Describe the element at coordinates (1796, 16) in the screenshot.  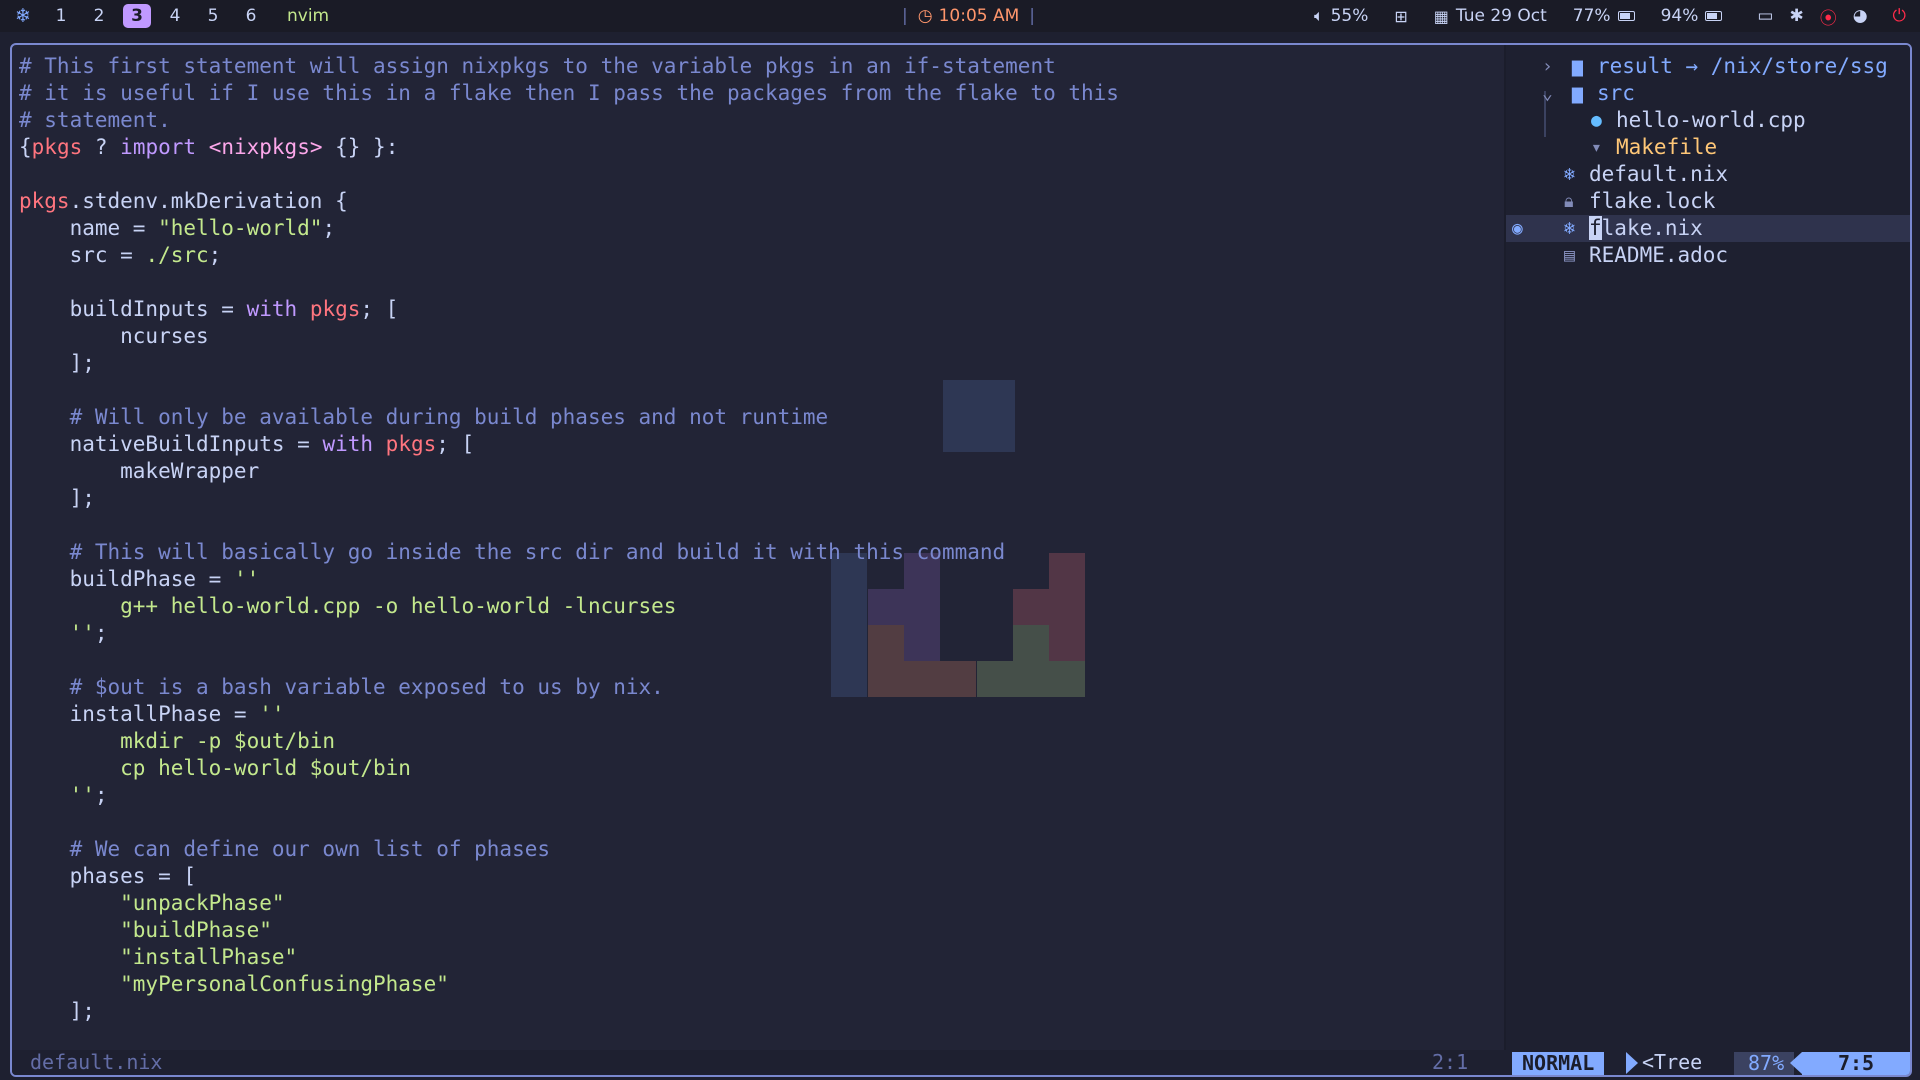
I see `bluetooth-icon: ✱` at that location.